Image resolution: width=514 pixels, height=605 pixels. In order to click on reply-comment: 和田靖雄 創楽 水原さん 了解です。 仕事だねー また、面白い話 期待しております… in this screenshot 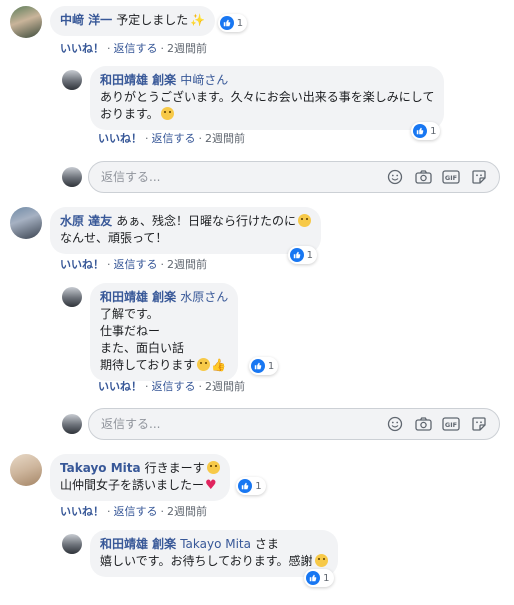, I will do `click(170, 332)`.